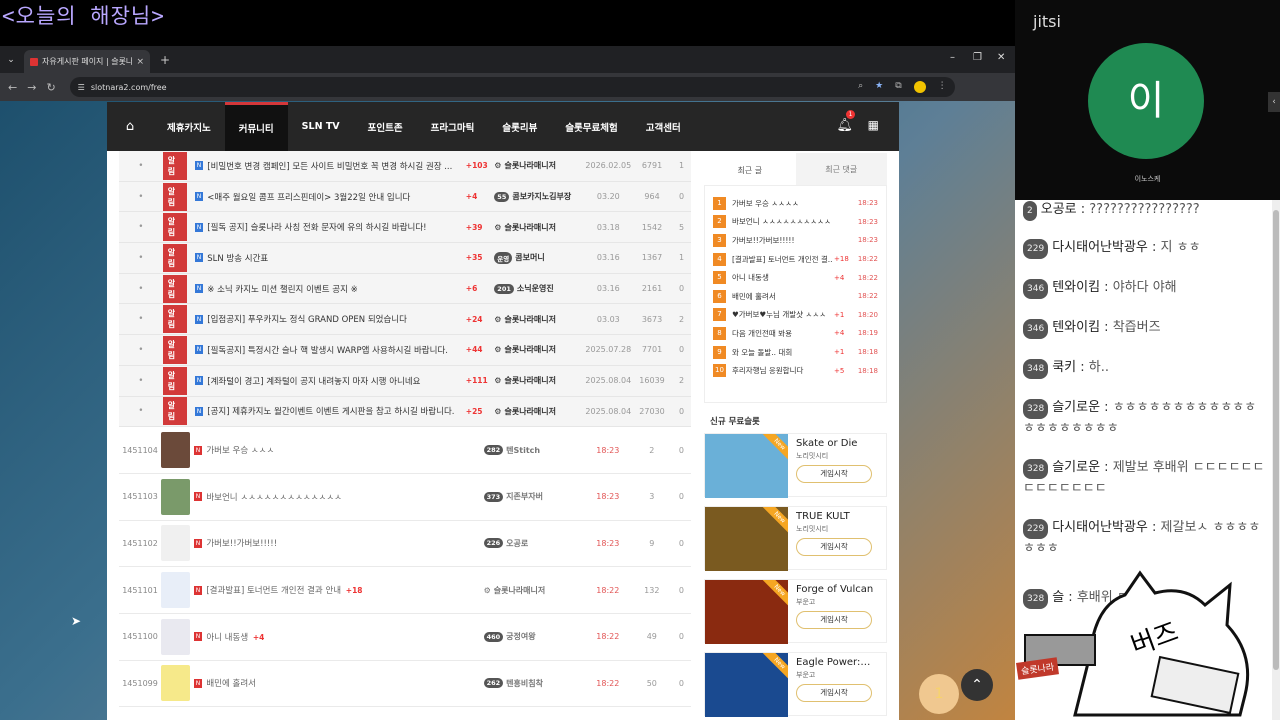 The width and height of the screenshot is (1280, 720). I want to click on nav-item: 프라그마틱, so click(453, 126).